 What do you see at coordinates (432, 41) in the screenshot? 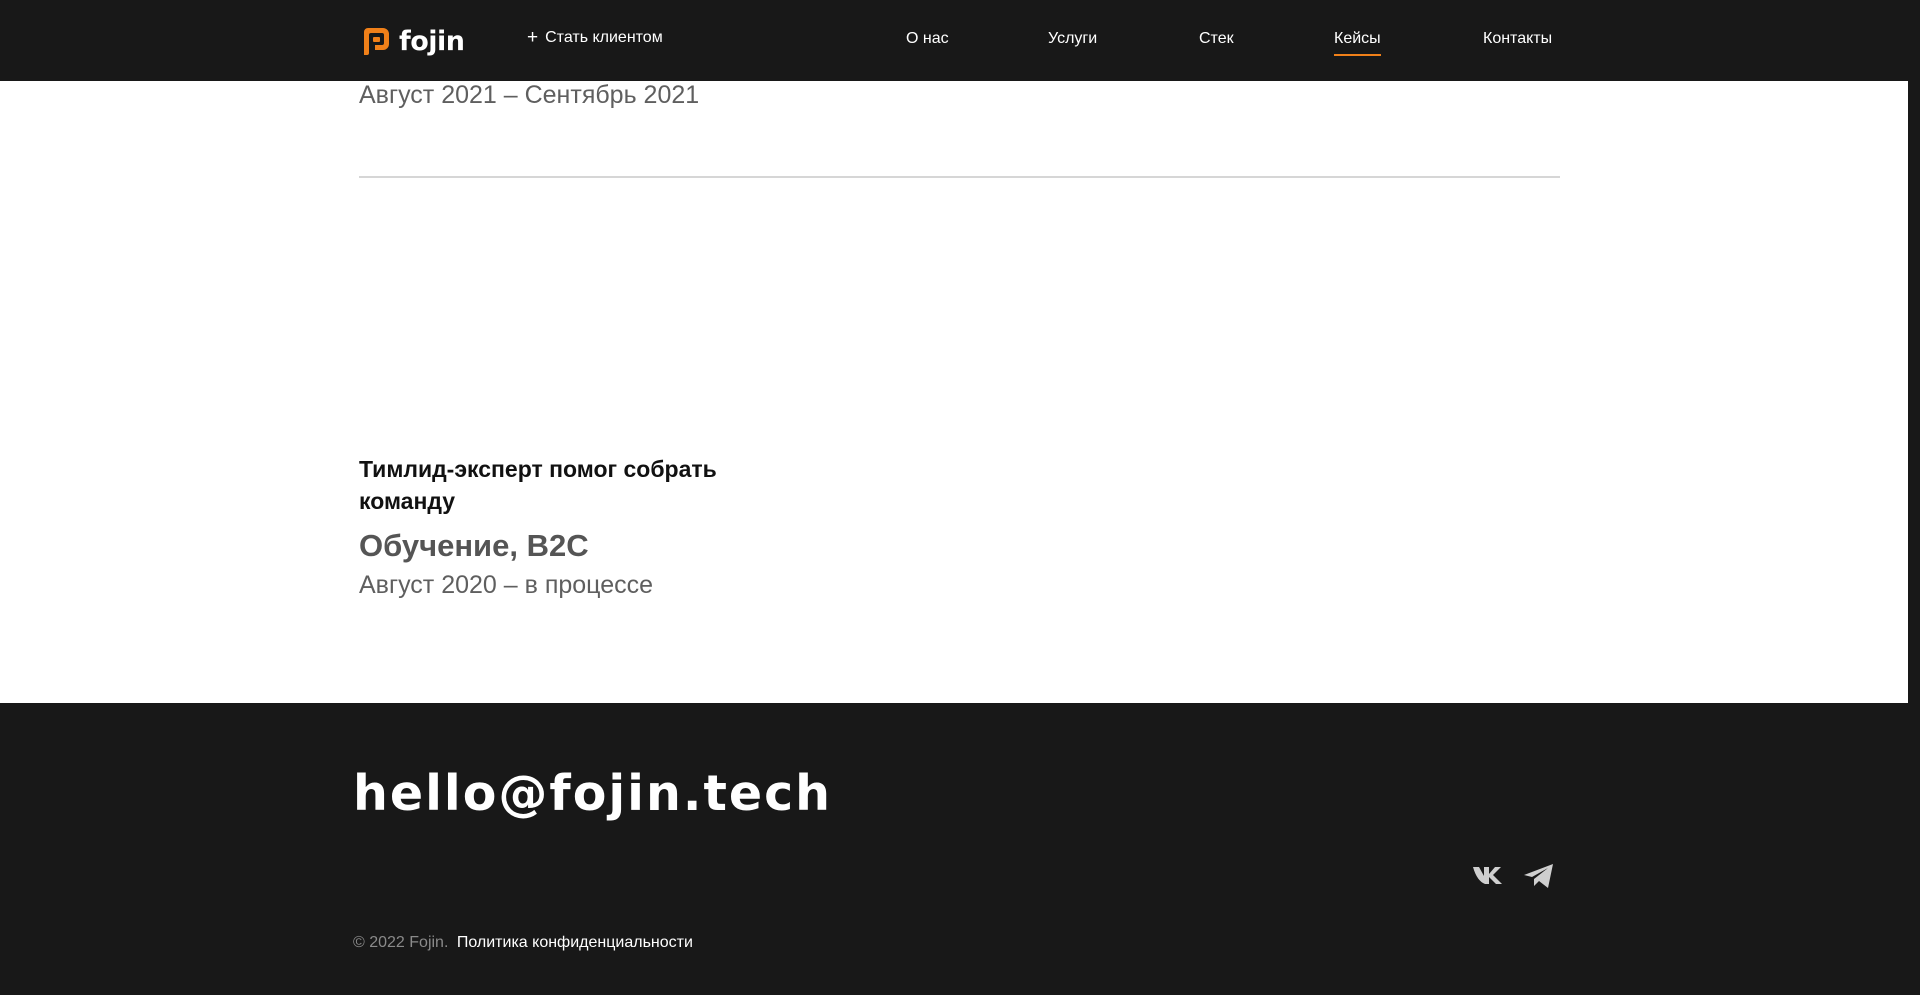
I see `logo-text: fojin` at bounding box center [432, 41].